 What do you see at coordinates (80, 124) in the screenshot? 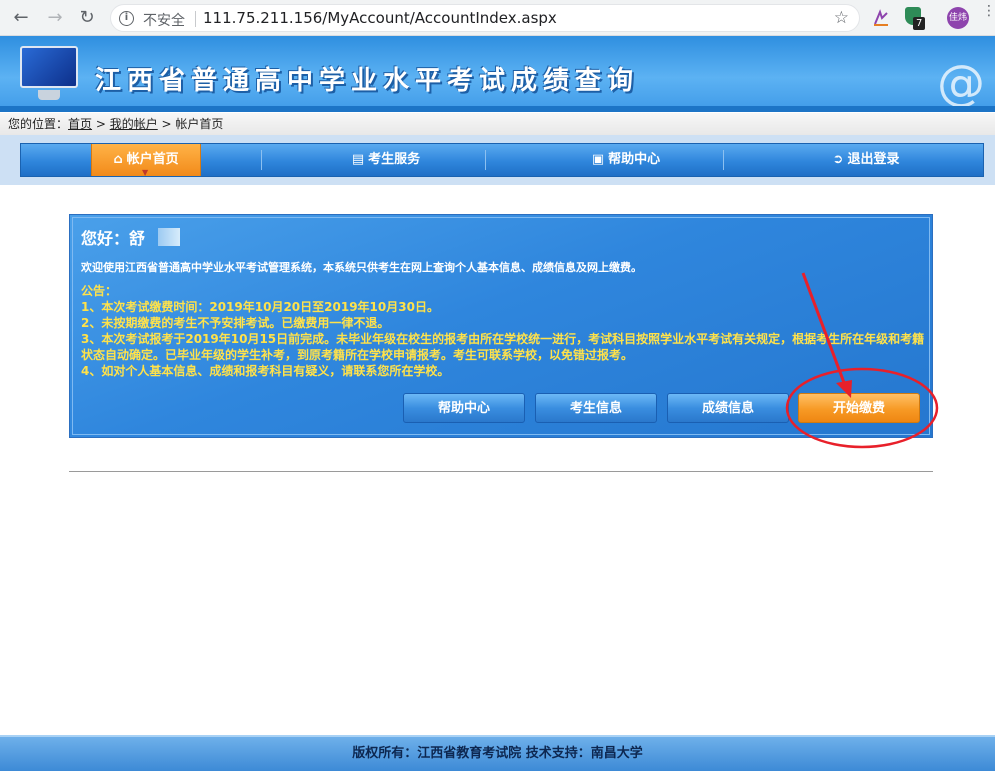
I see `breadcrumb-home-link: 首页` at bounding box center [80, 124].